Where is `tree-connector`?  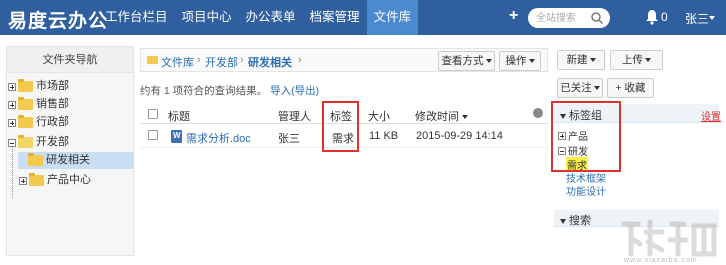
tree-connector is located at coordinates (12, 171).